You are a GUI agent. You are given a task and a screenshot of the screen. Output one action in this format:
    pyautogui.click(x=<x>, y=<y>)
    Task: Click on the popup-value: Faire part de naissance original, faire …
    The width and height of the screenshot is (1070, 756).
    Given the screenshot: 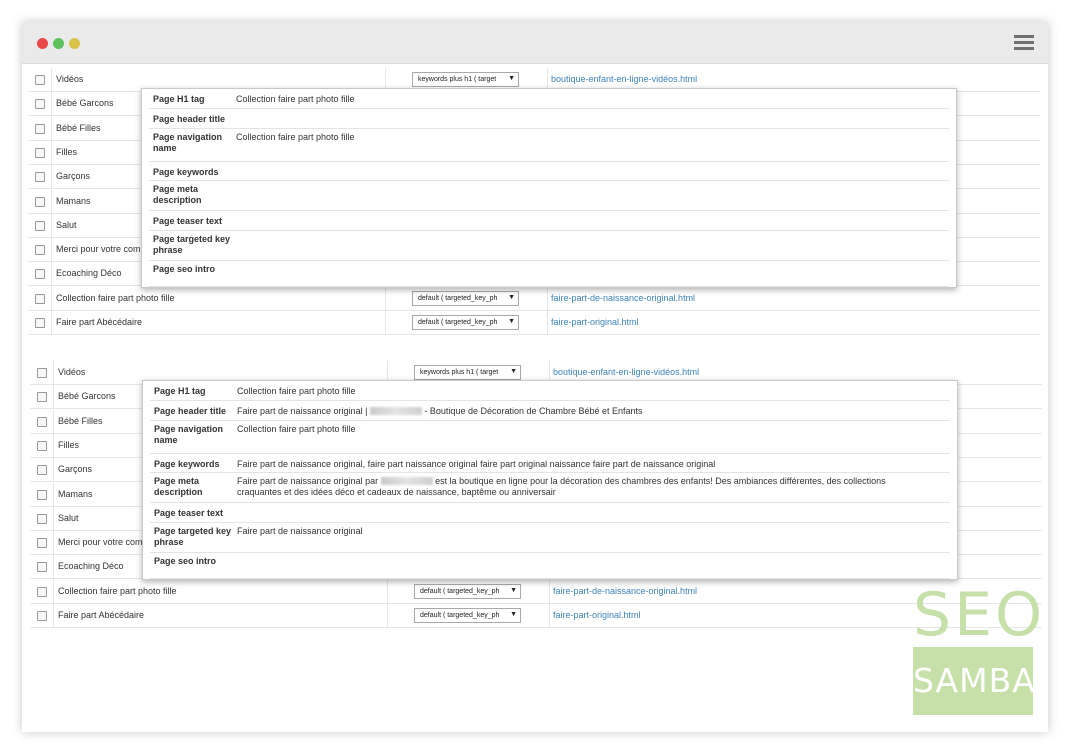 What is the action you would take?
    pyautogui.click(x=476, y=464)
    